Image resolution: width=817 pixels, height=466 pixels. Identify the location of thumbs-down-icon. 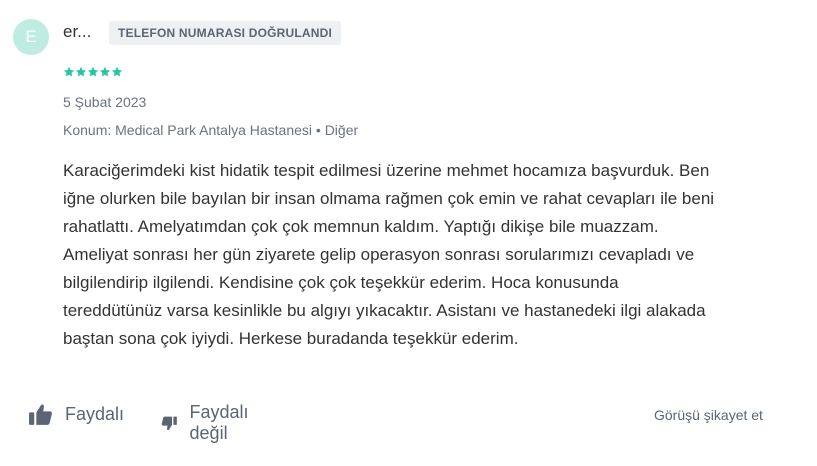
(169, 423).